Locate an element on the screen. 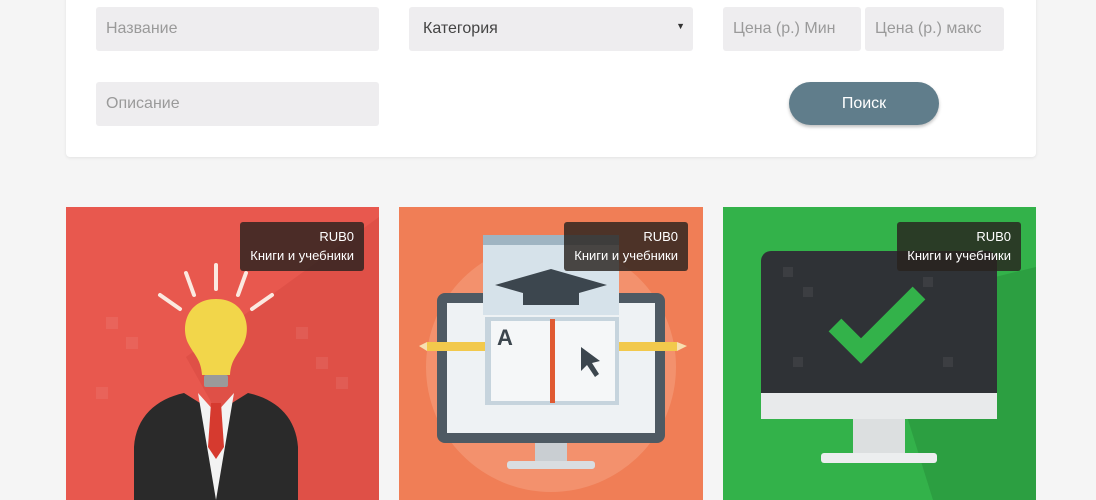 The image size is (1096, 500). name-input is located at coordinates (237, 29).